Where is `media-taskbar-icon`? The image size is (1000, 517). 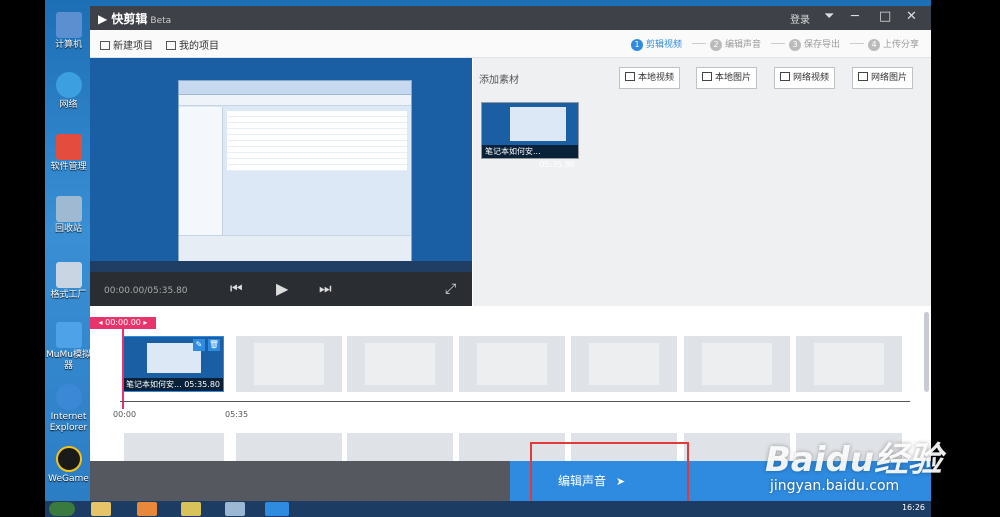 media-taskbar-icon is located at coordinates (147, 509).